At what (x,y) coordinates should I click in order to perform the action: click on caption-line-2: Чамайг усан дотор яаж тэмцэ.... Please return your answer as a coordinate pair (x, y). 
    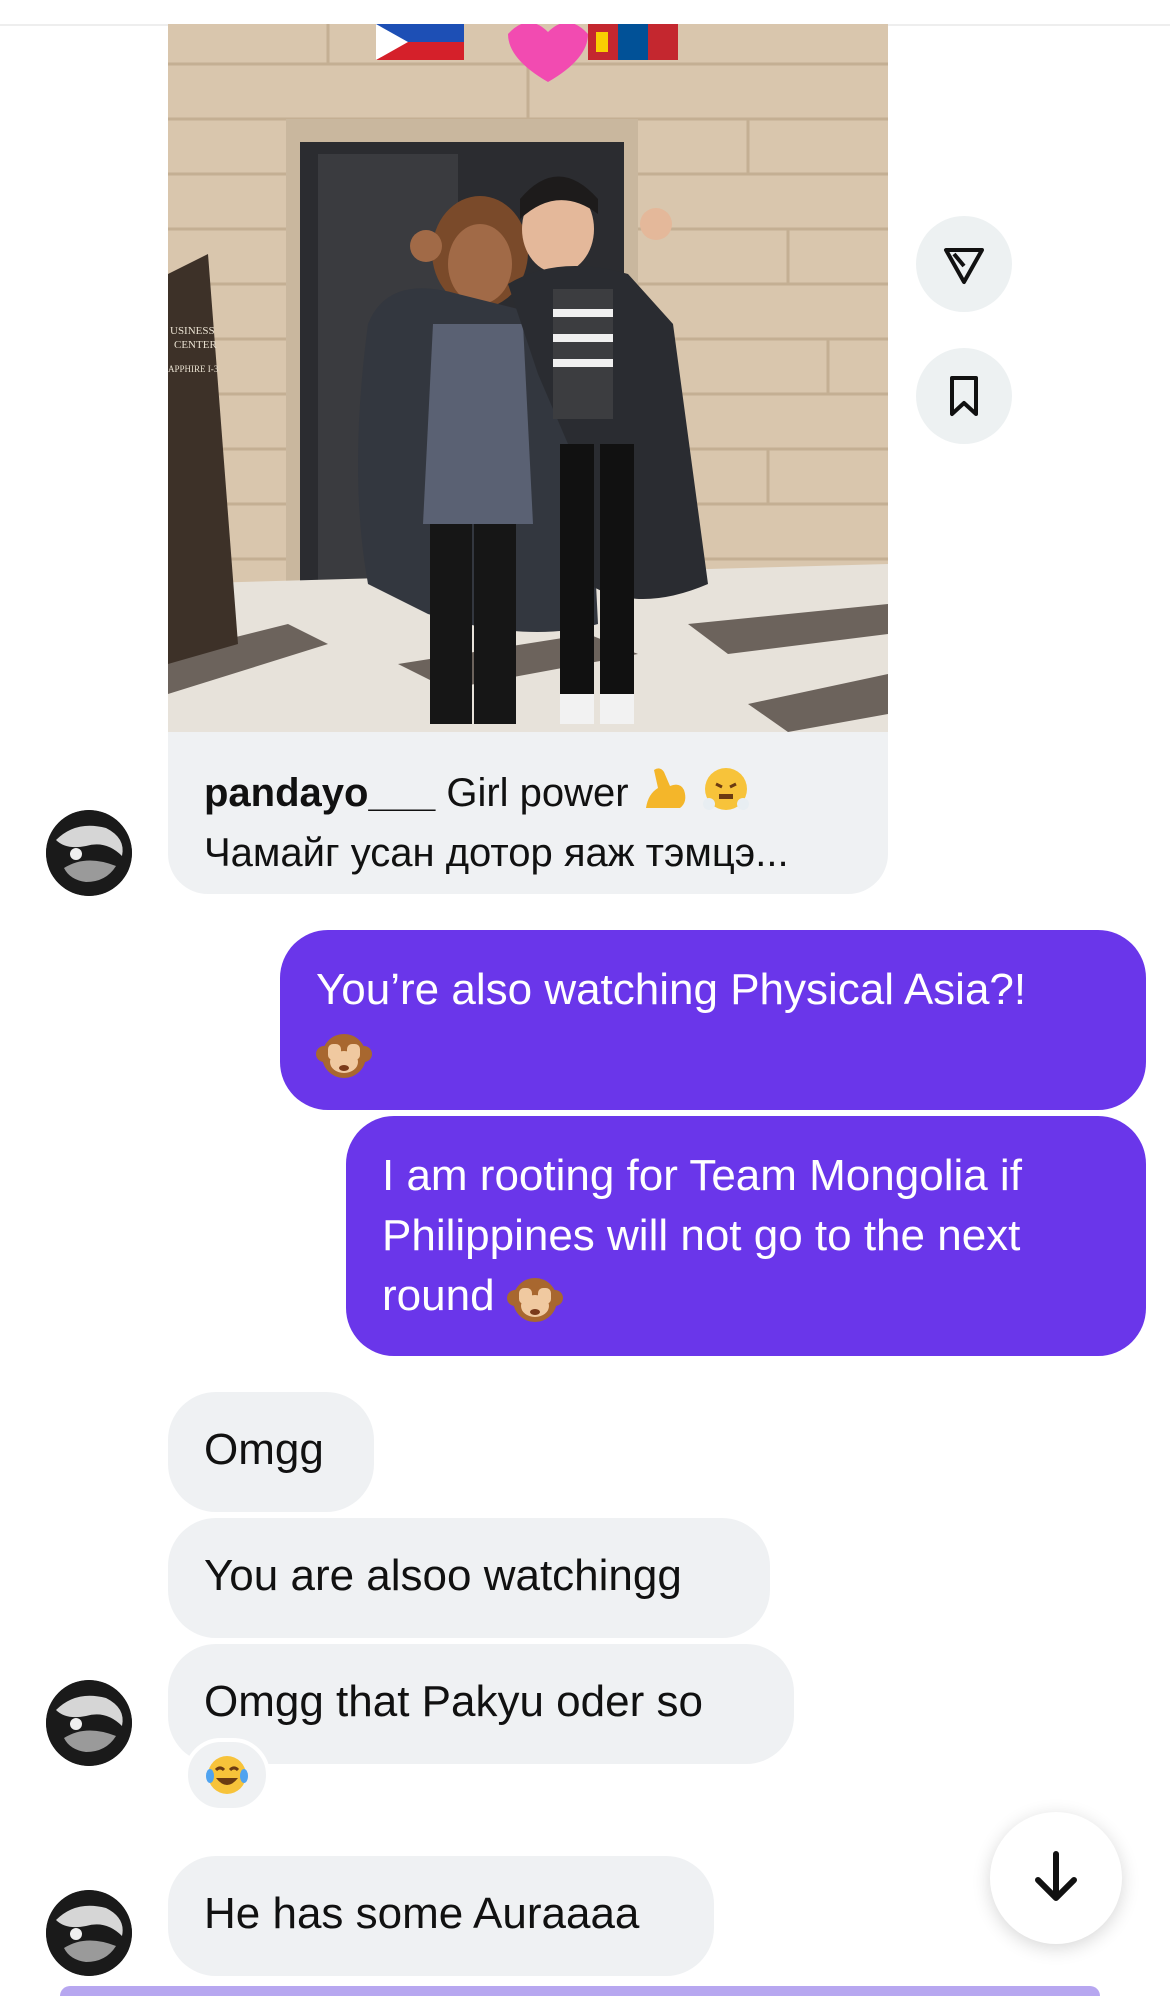
    Looking at the image, I should click on (496, 853).